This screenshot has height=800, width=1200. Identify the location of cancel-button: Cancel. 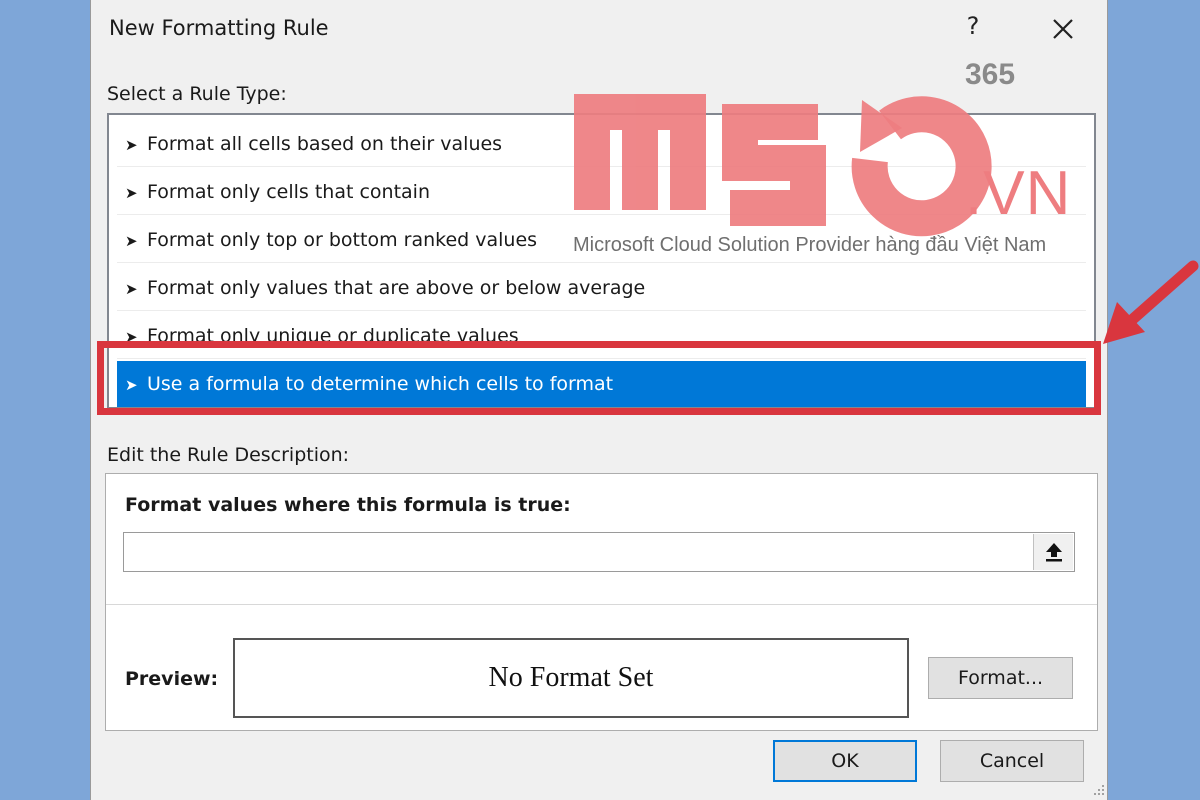
(1012, 761).